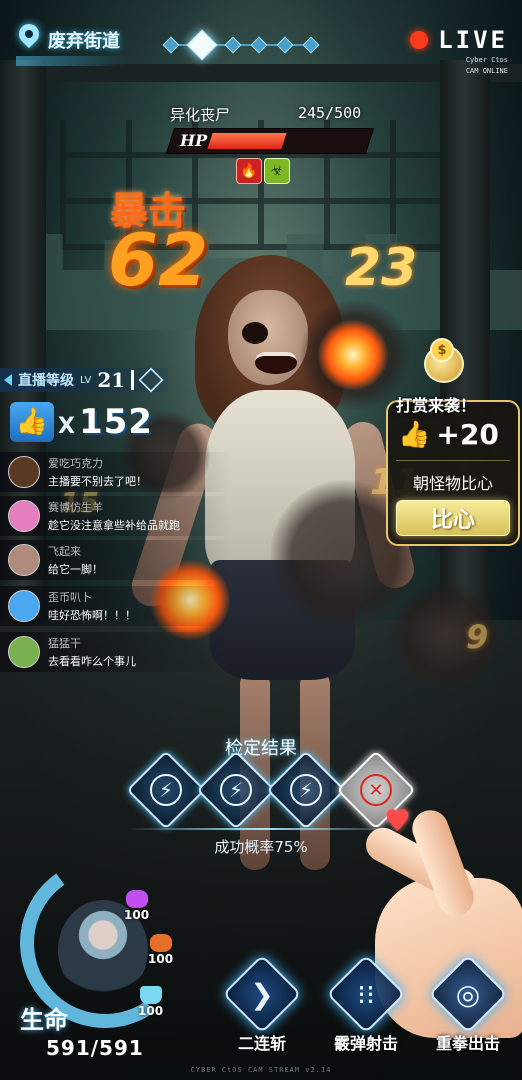 This screenshot has width=522, height=1080. What do you see at coordinates (75, 463) in the screenshot?
I see `chat-username: 爱吃巧克力` at bounding box center [75, 463].